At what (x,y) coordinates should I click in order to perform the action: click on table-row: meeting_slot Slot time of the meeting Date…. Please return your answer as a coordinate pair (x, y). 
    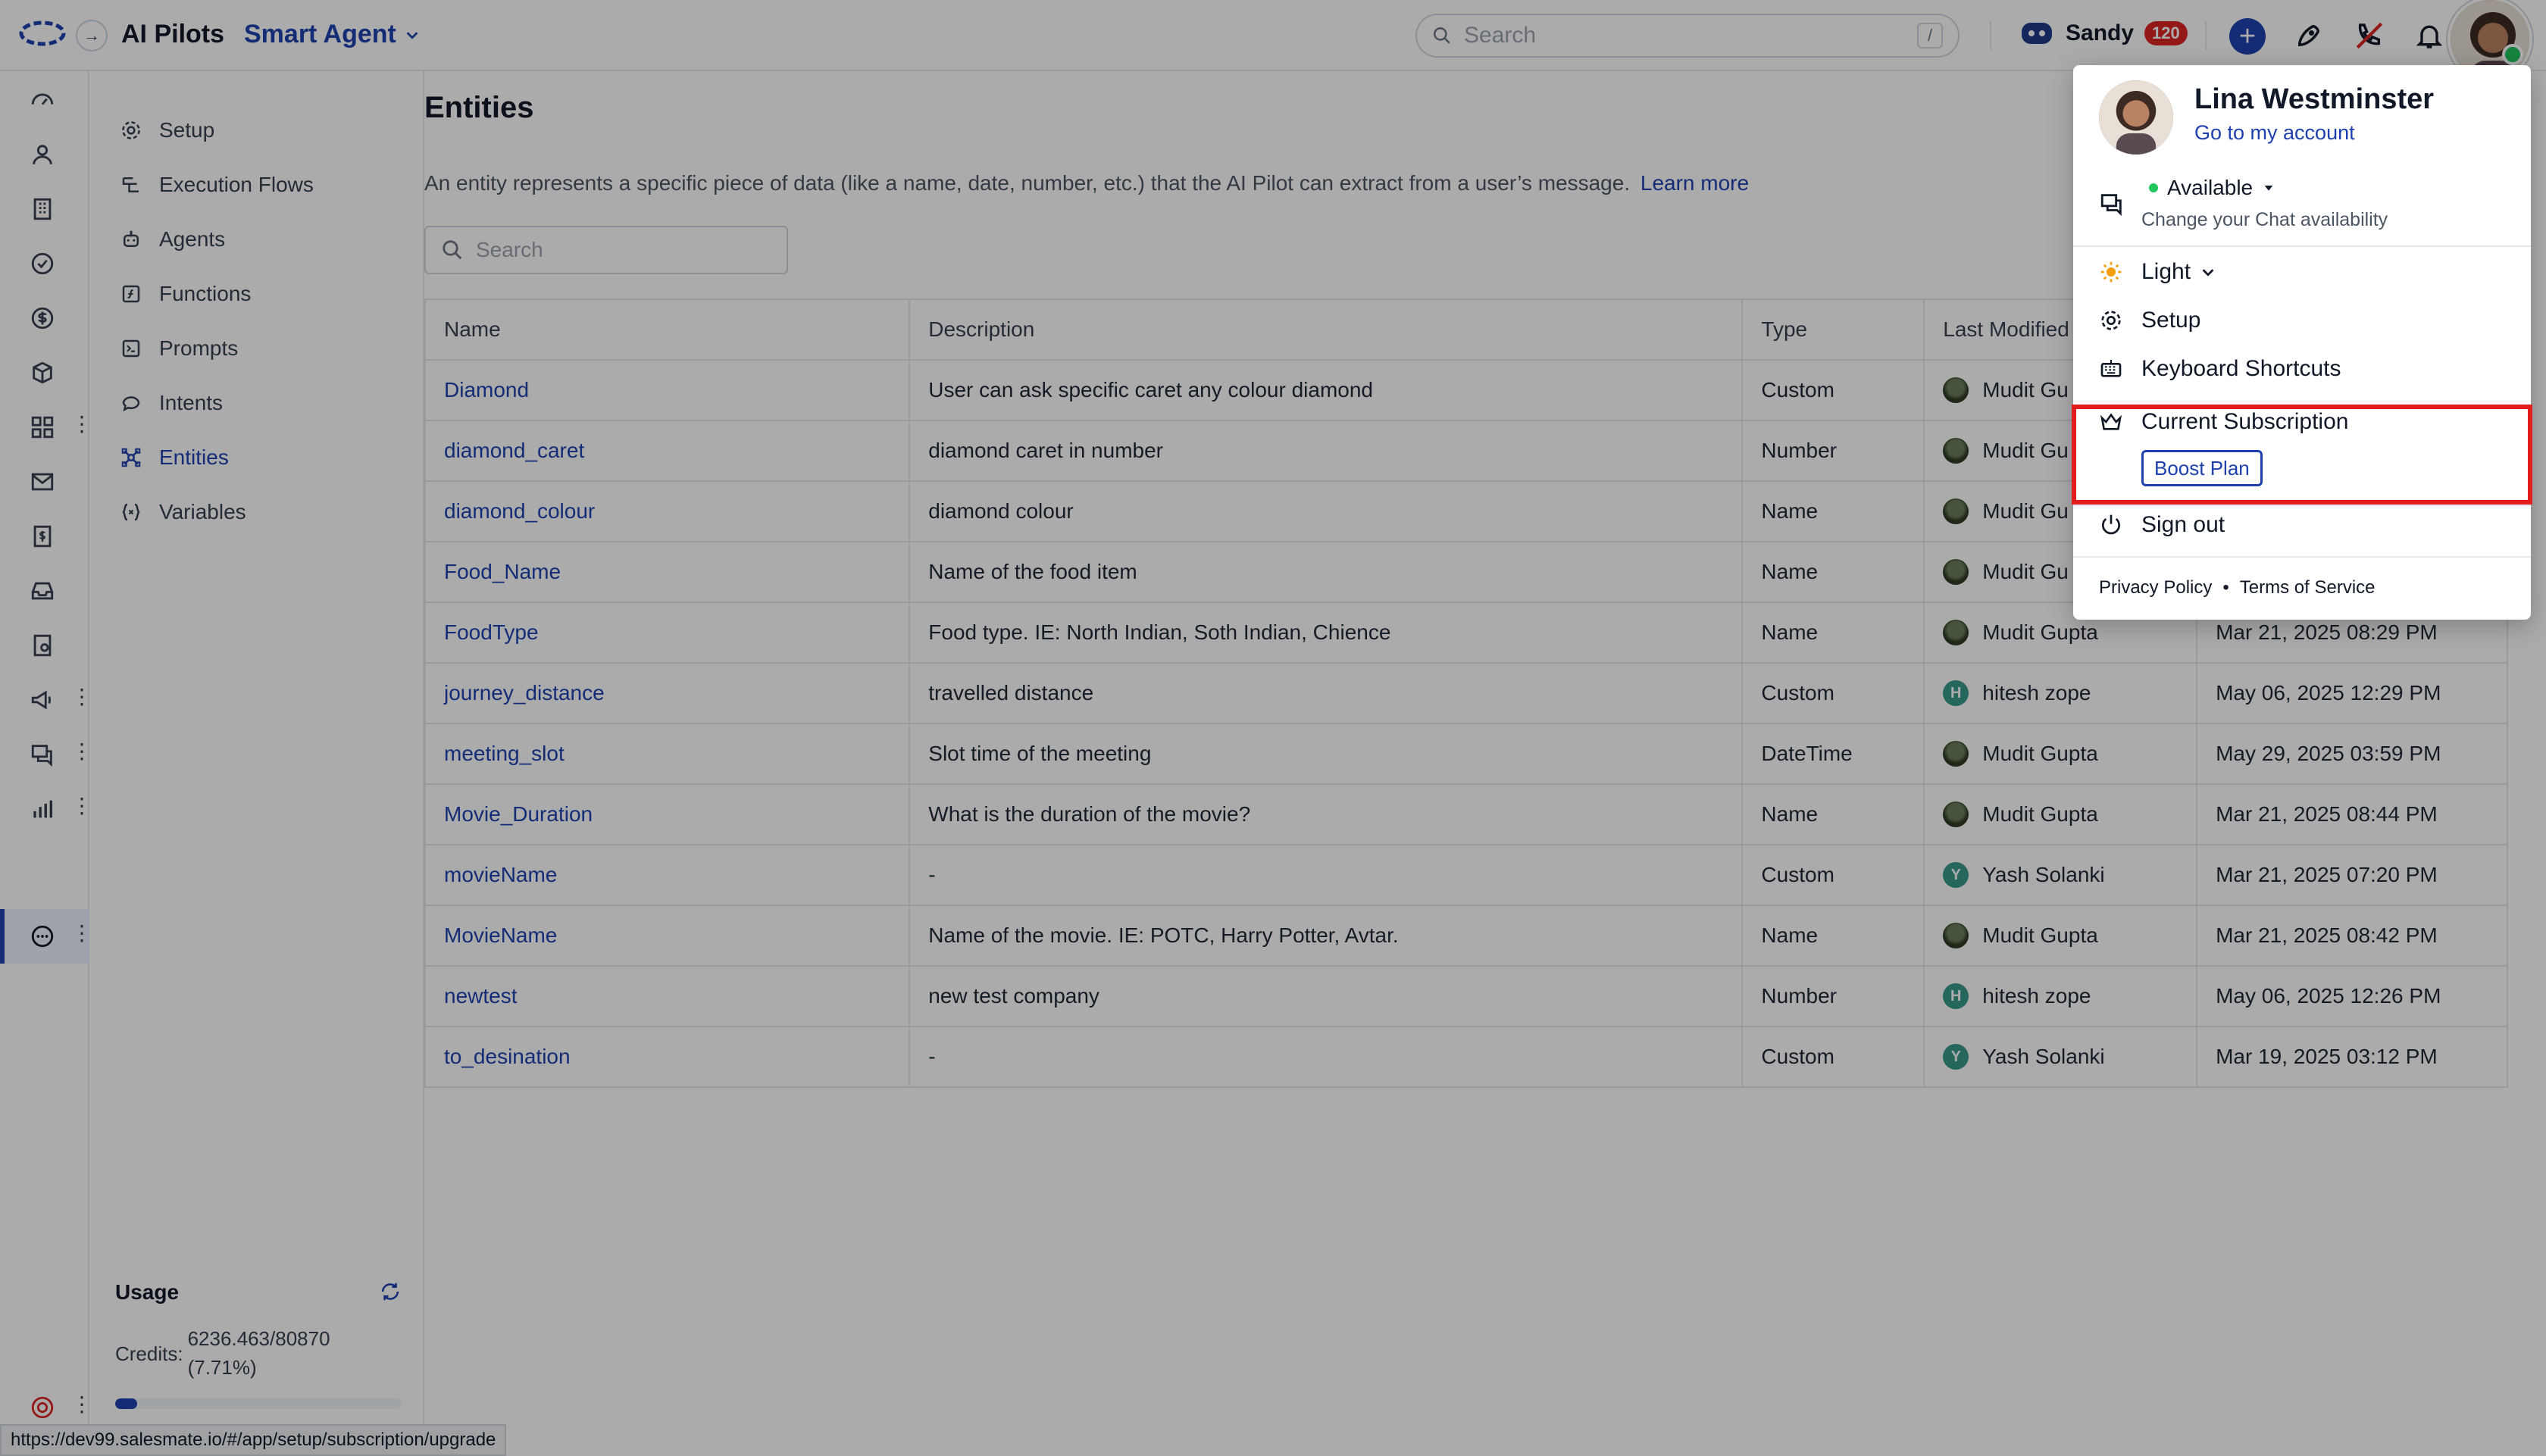
    Looking at the image, I should click on (1465, 753).